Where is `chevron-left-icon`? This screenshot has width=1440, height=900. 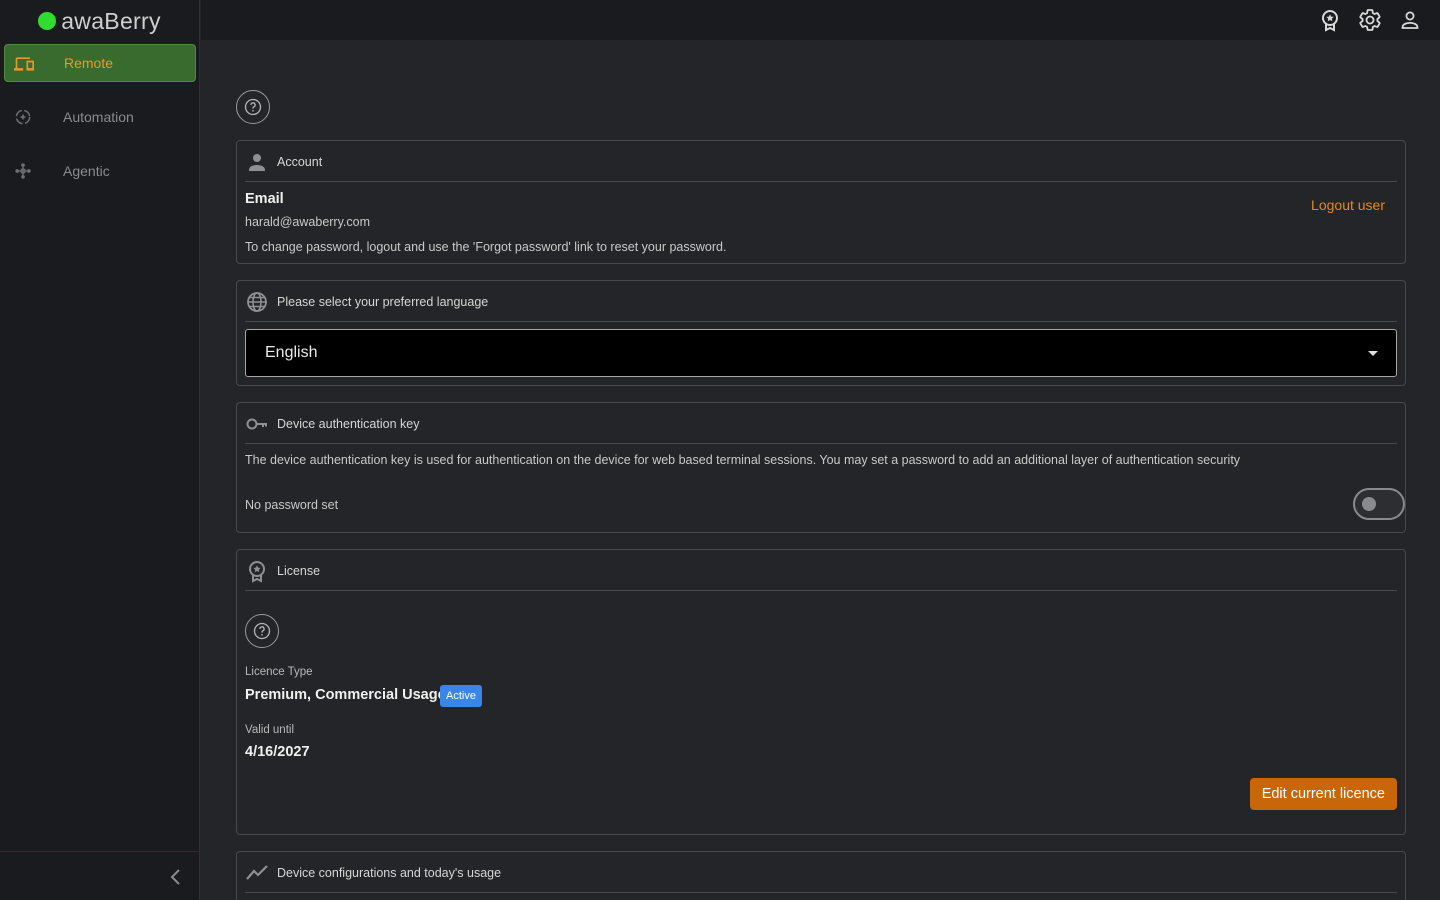
chevron-left-icon is located at coordinates (176, 877).